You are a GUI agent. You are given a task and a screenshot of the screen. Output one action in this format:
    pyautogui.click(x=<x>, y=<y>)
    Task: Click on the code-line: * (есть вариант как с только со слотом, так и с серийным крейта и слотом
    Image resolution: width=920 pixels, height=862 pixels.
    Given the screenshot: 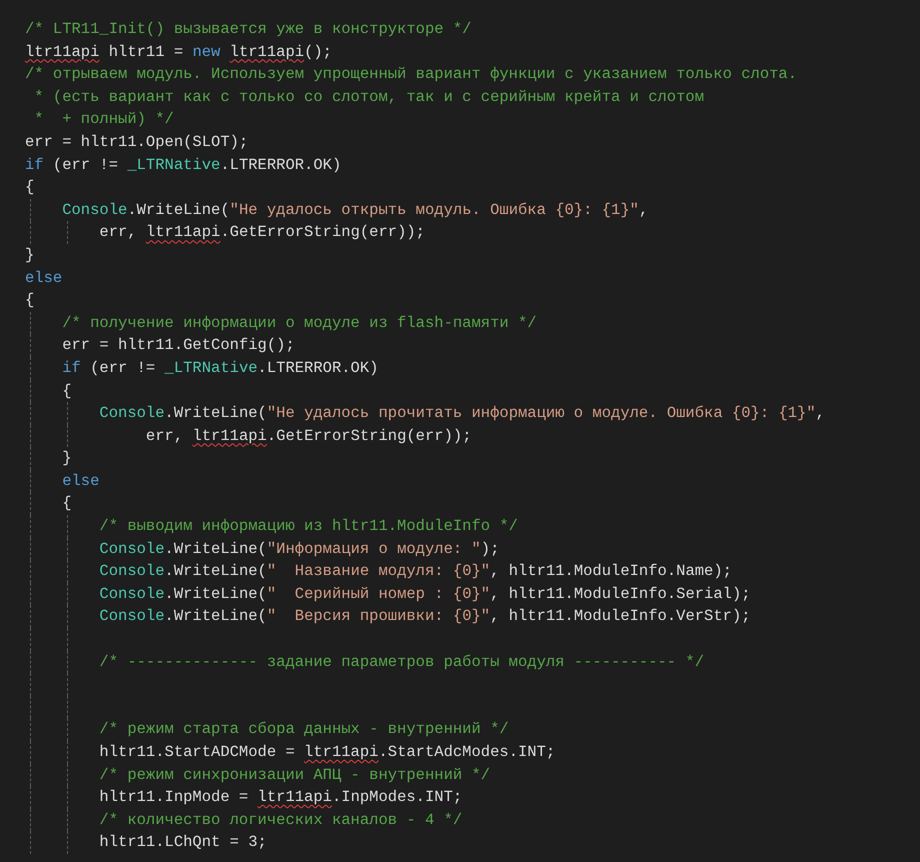 What is the action you would take?
    pyautogui.click(x=368, y=97)
    